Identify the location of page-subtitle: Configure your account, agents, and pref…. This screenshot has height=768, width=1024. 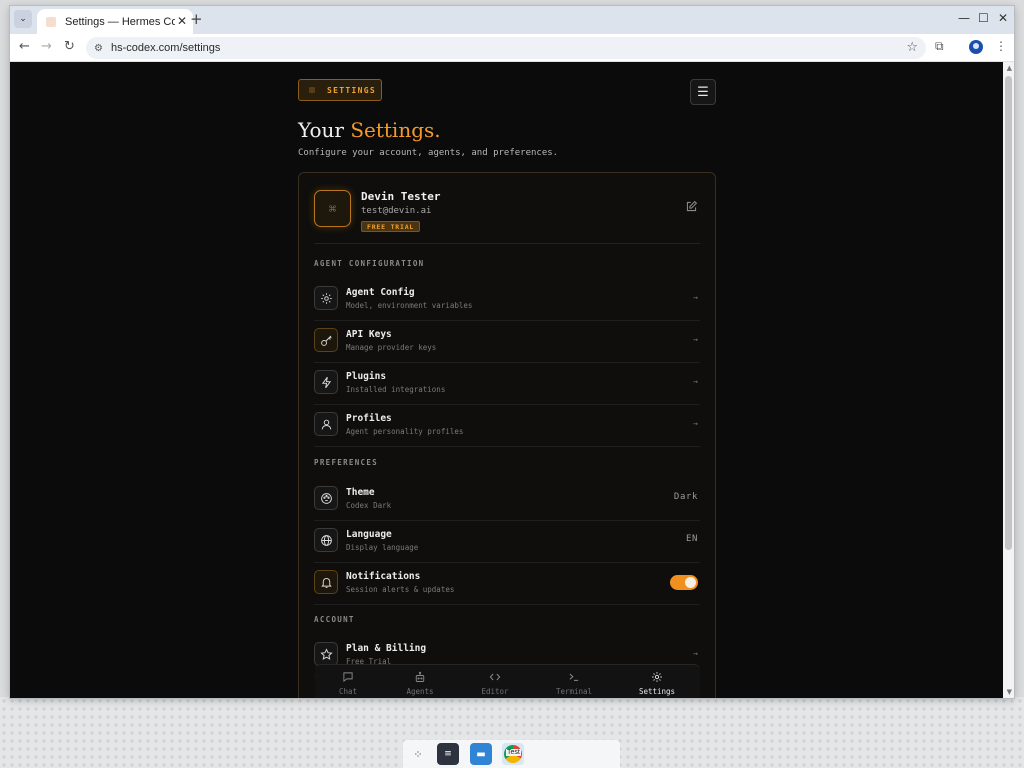
(428, 153).